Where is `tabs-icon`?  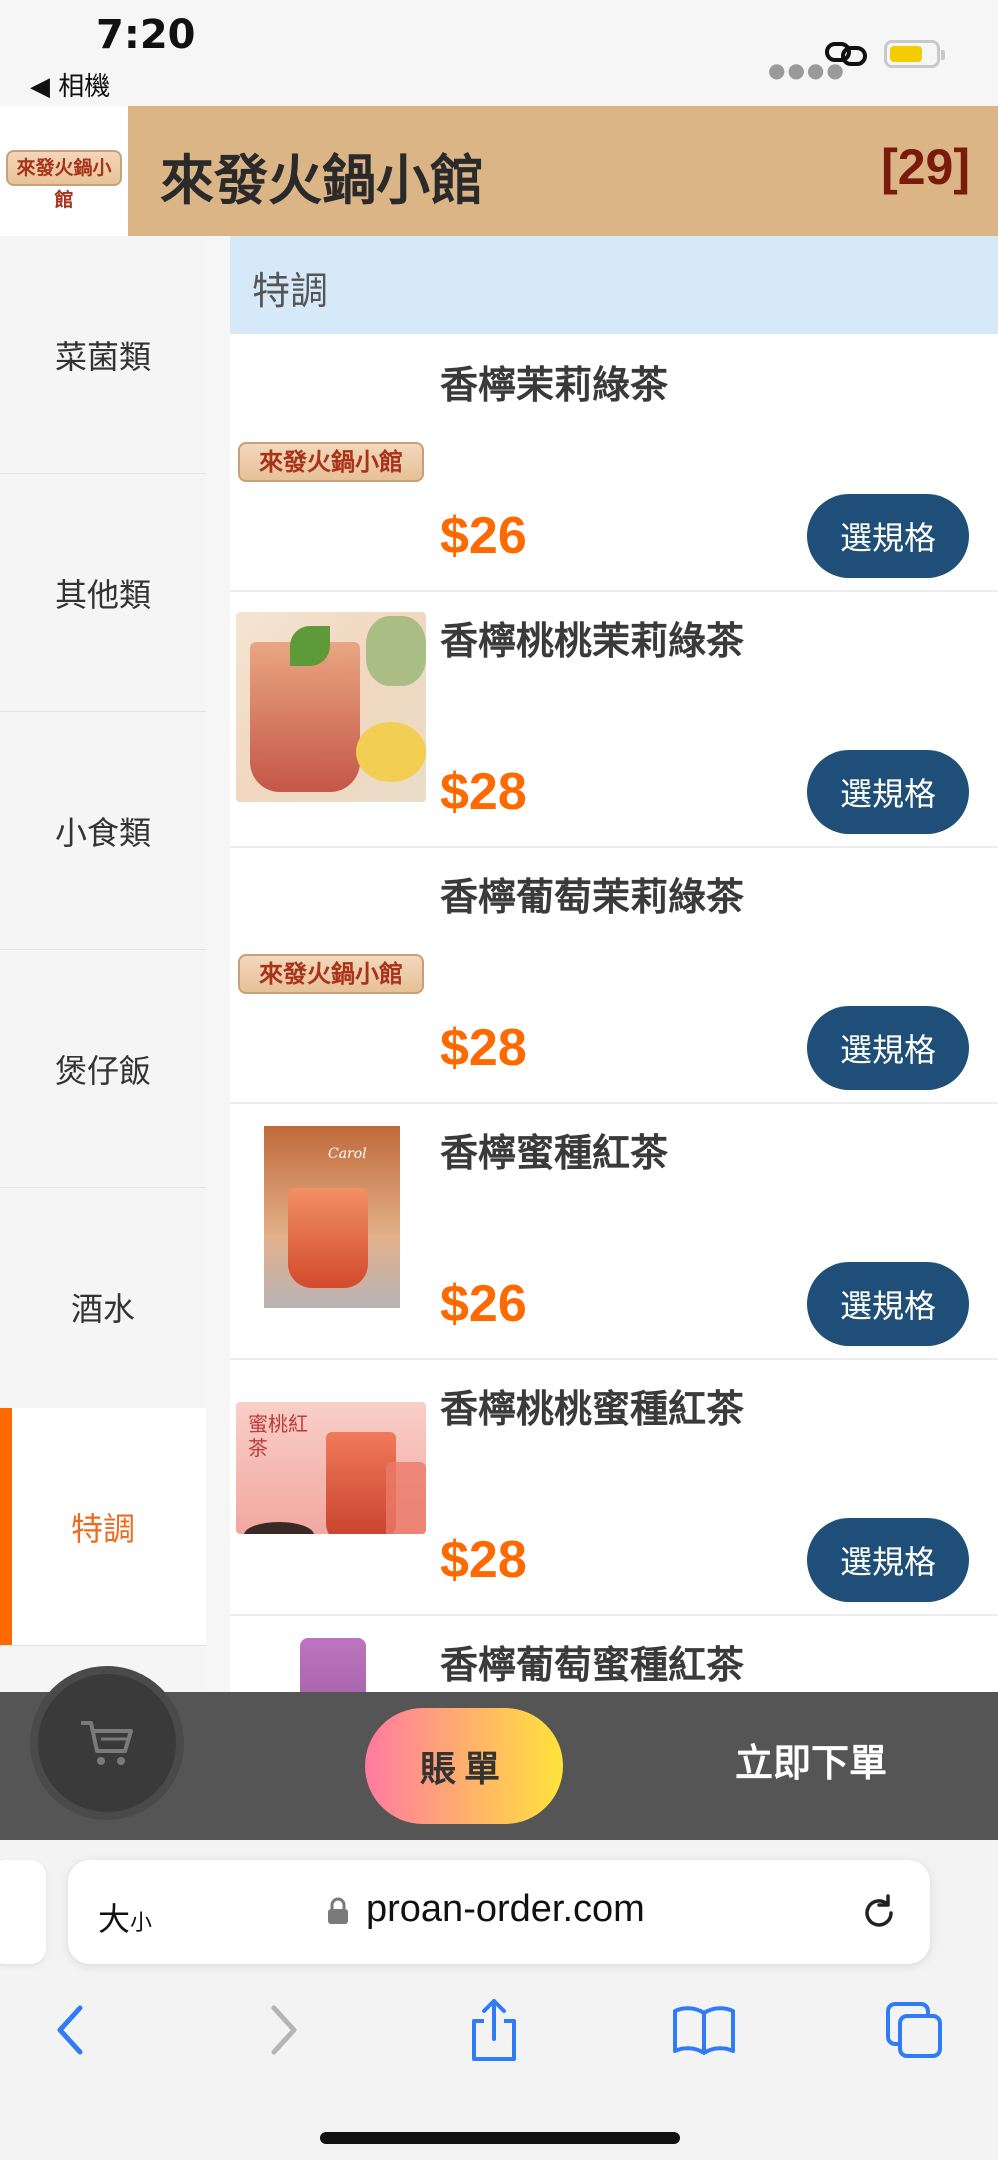 tabs-icon is located at coordinates (914, 2030).